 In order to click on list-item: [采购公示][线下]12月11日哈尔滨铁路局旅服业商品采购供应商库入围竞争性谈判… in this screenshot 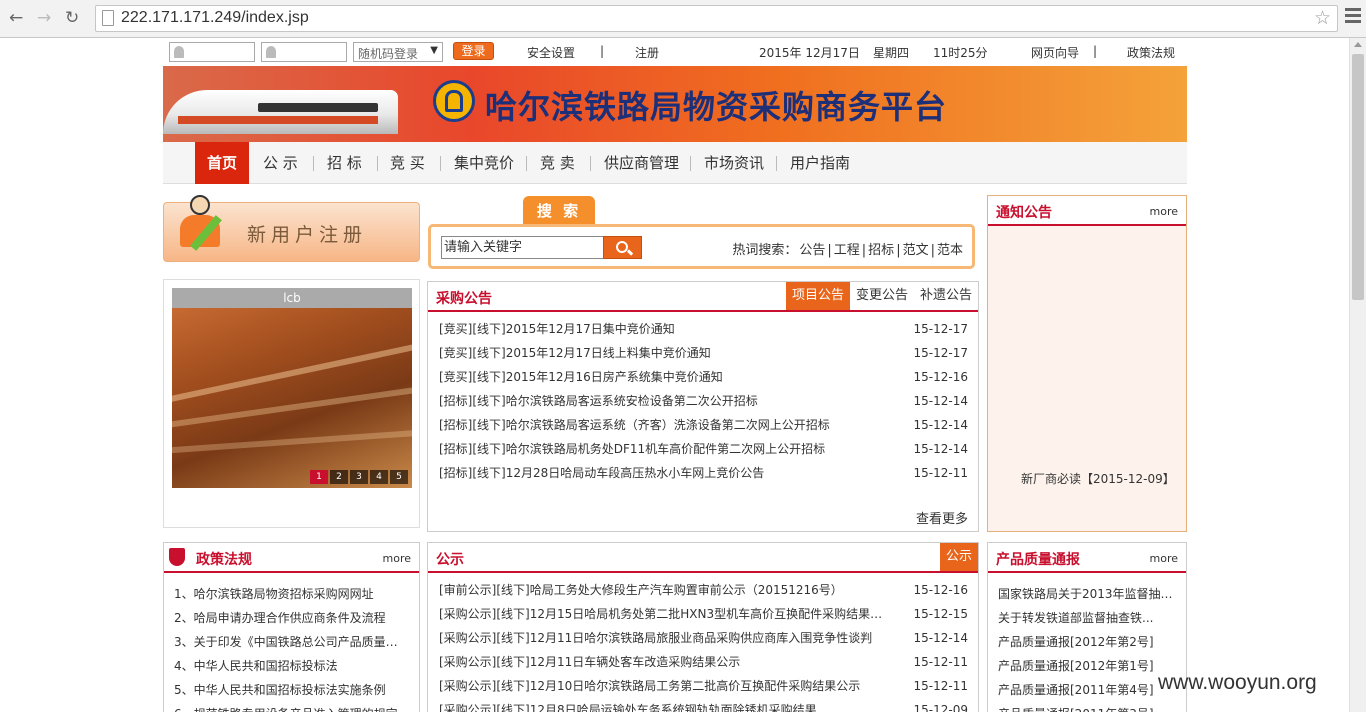, I will do `click(703, 638)`.